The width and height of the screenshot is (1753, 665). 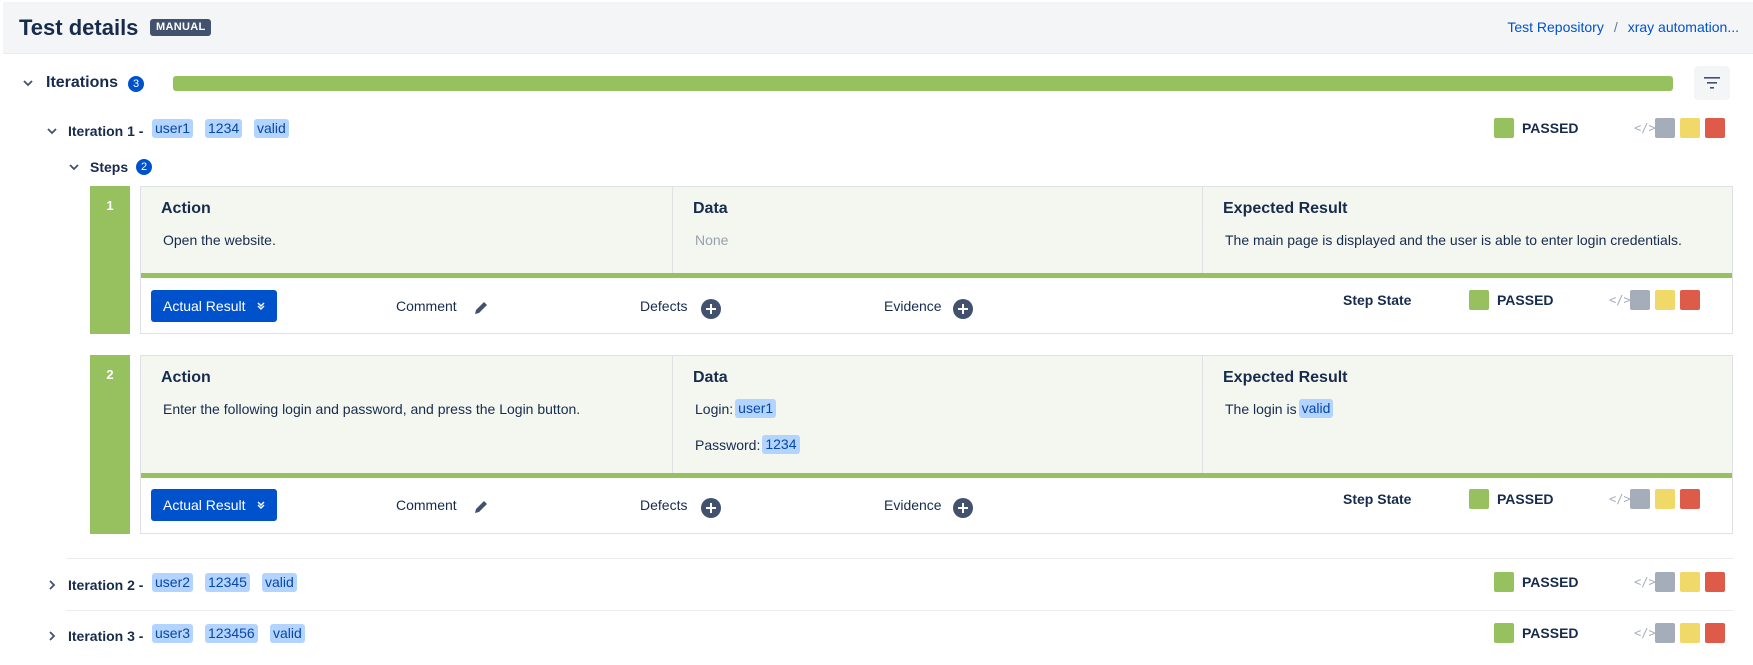 I want to click on parameter-tag: 12345, so click(x=227, y=582).